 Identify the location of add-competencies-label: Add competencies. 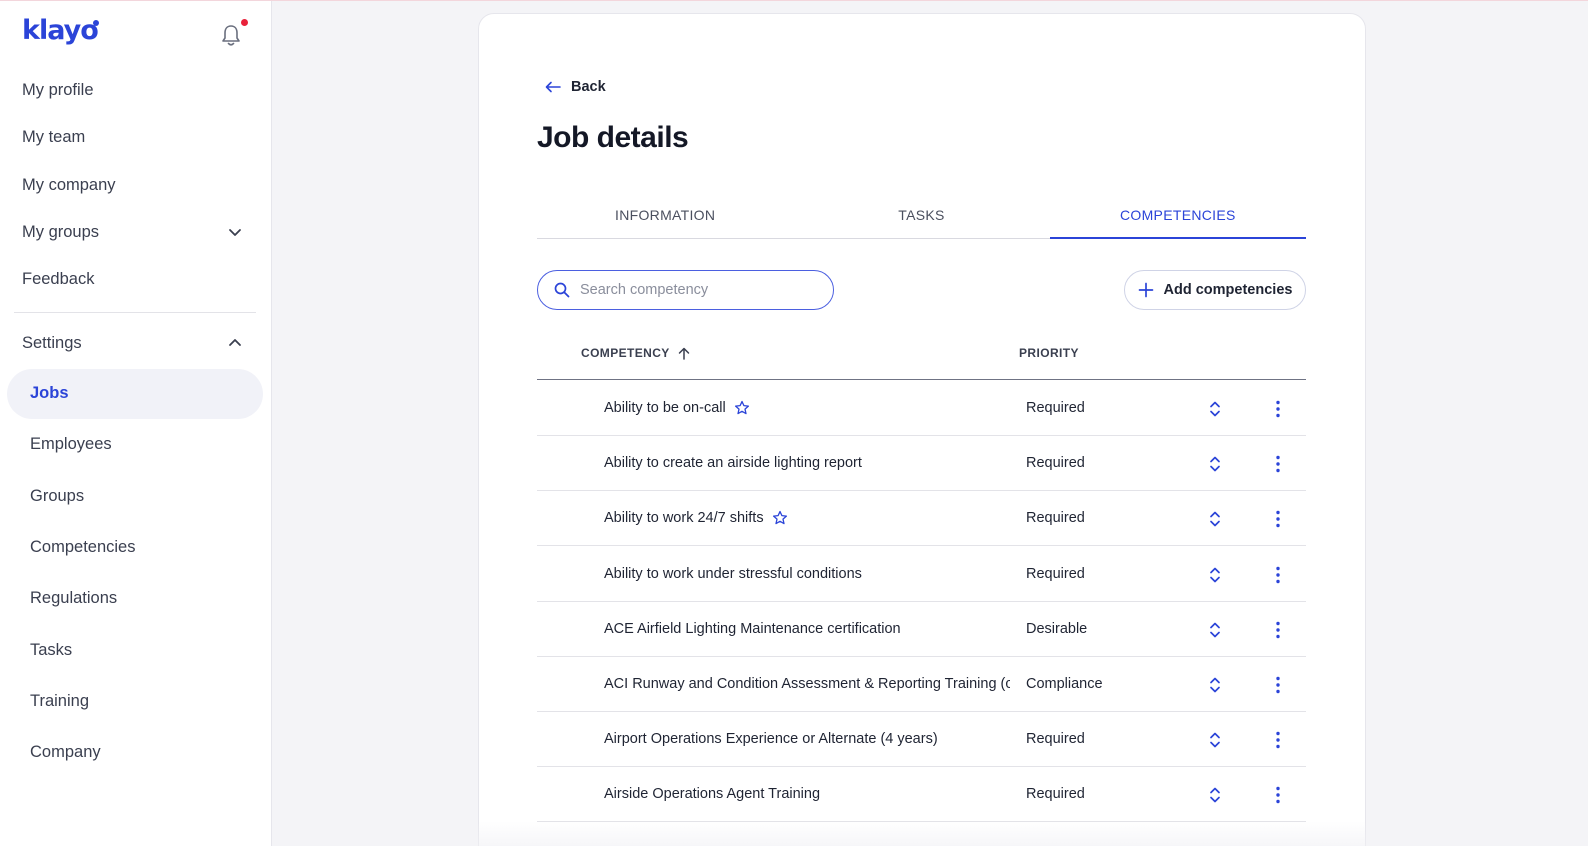
(1228, 290).